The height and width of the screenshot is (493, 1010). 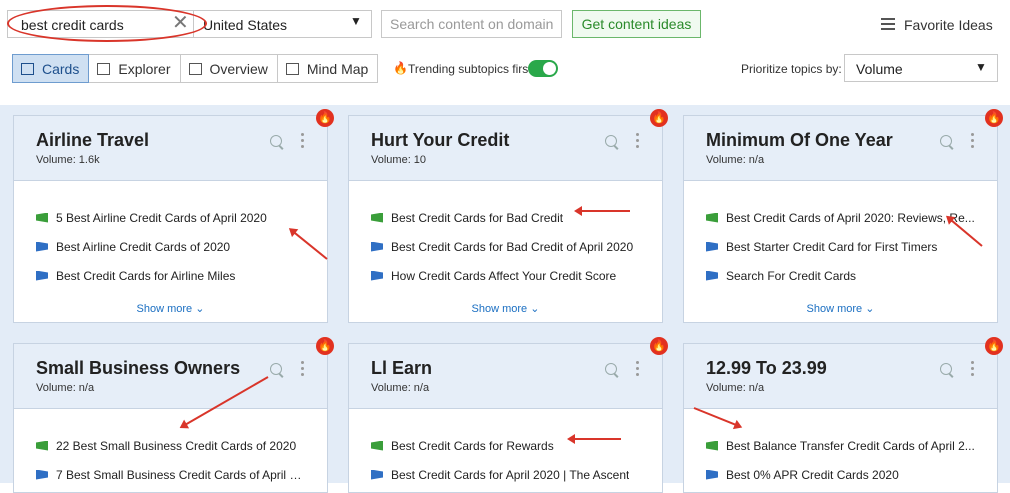 I want to click on card-title: 12.99 To 23.99, so click(x=766, y=368).